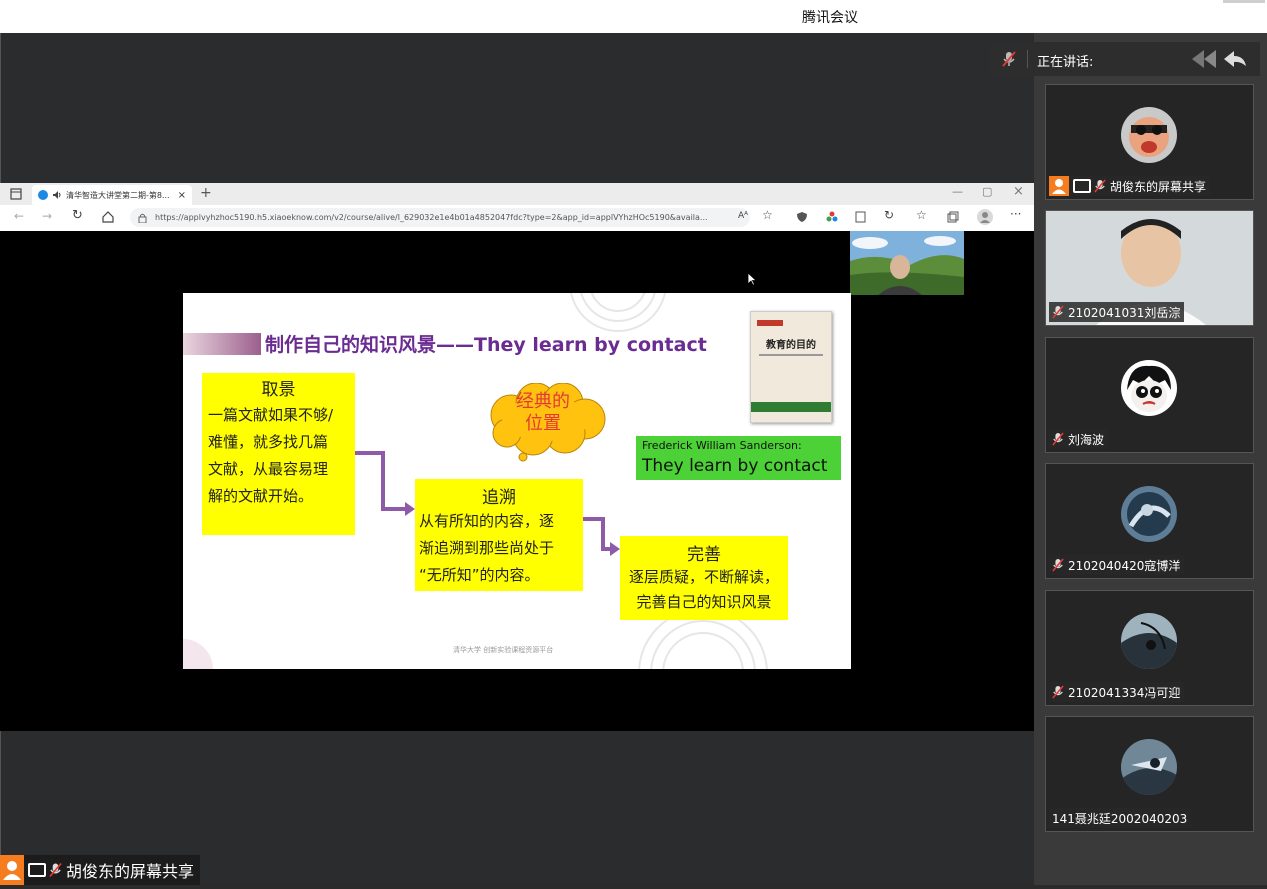 This screenshot has height=889, width=1267. I want to click on screen-share-label-bar: 胡俊东的屏幕共享, so click(100, 870).